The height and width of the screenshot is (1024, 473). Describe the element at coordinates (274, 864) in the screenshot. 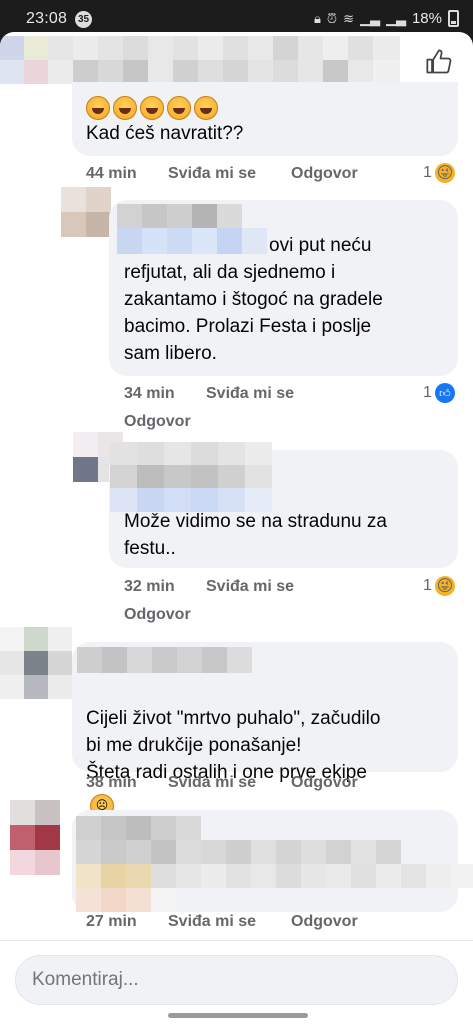

I see `comment-content-pixelated` at that location.